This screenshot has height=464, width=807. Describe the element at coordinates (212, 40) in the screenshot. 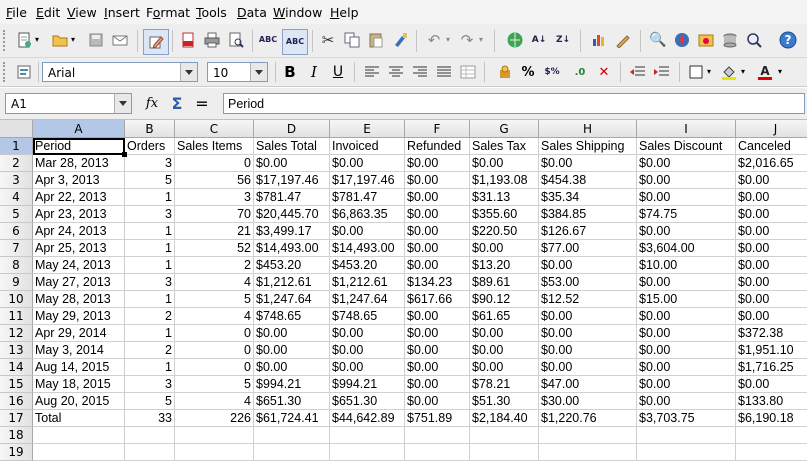

I see `print-icon` at that location.